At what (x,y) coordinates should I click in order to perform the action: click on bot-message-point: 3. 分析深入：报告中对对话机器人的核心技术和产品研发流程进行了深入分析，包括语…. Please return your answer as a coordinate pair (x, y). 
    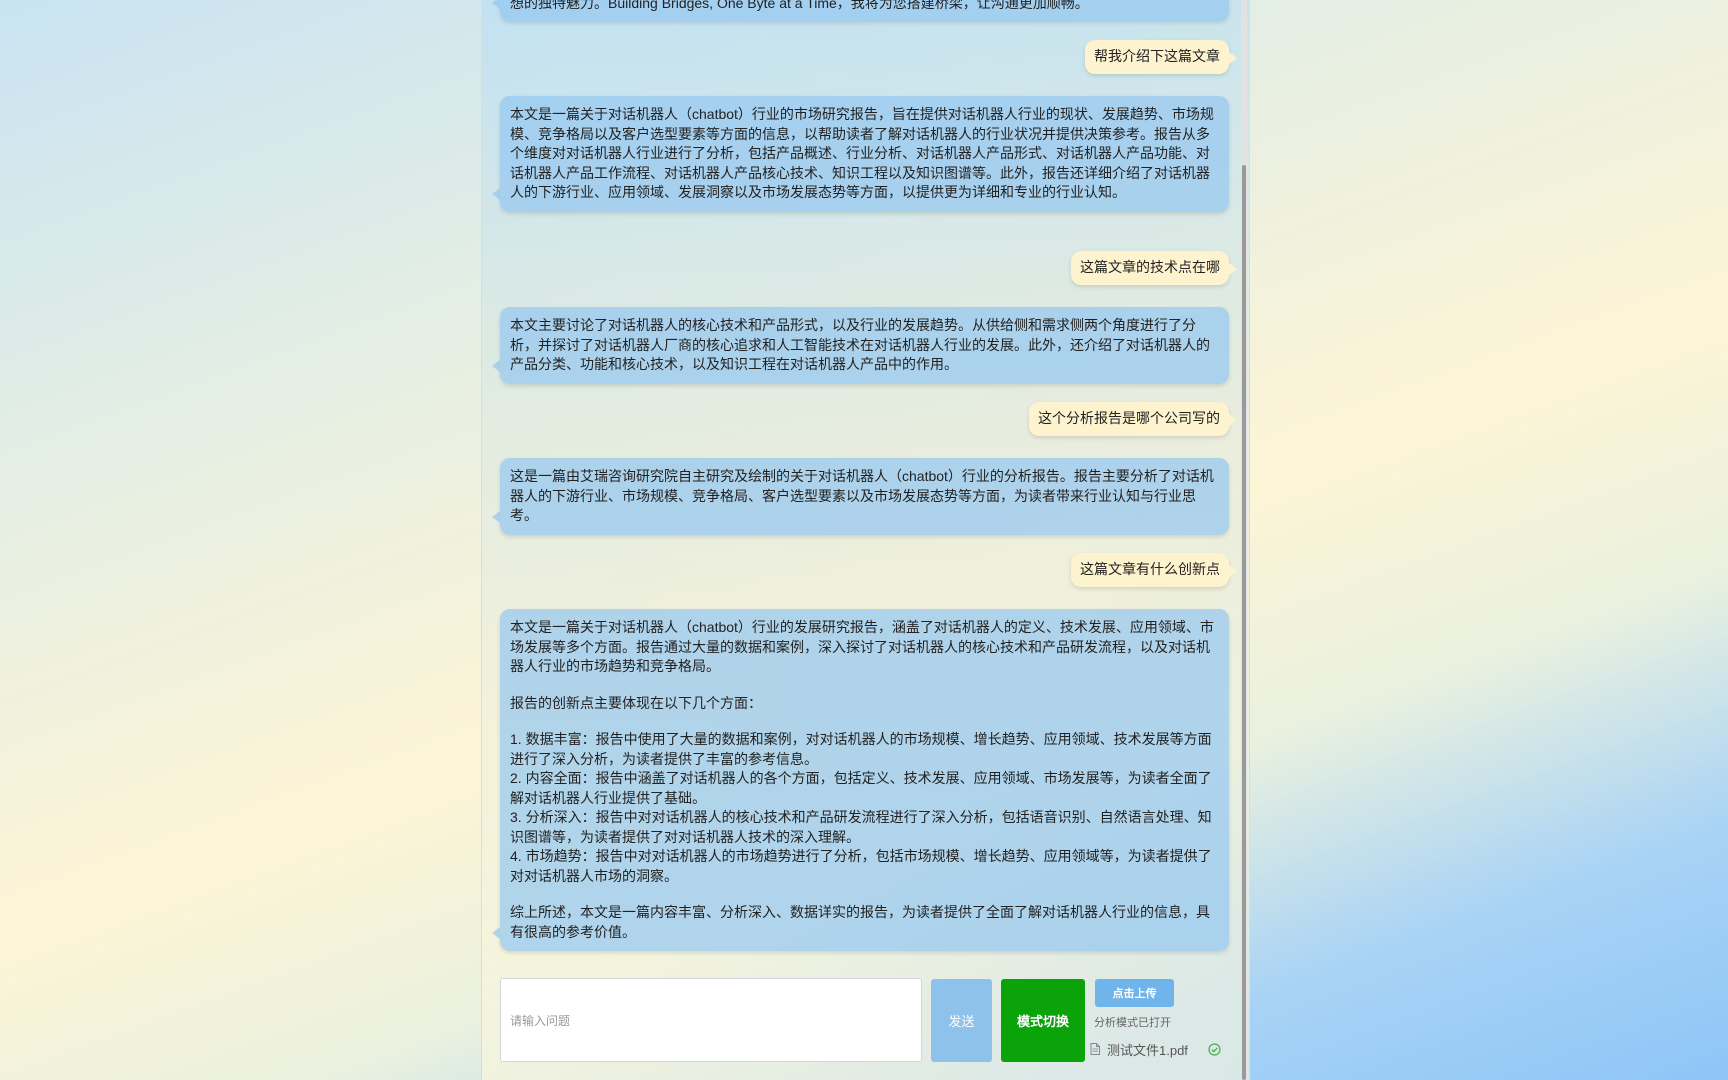
    Looking at the image, I should click on (861, 827).